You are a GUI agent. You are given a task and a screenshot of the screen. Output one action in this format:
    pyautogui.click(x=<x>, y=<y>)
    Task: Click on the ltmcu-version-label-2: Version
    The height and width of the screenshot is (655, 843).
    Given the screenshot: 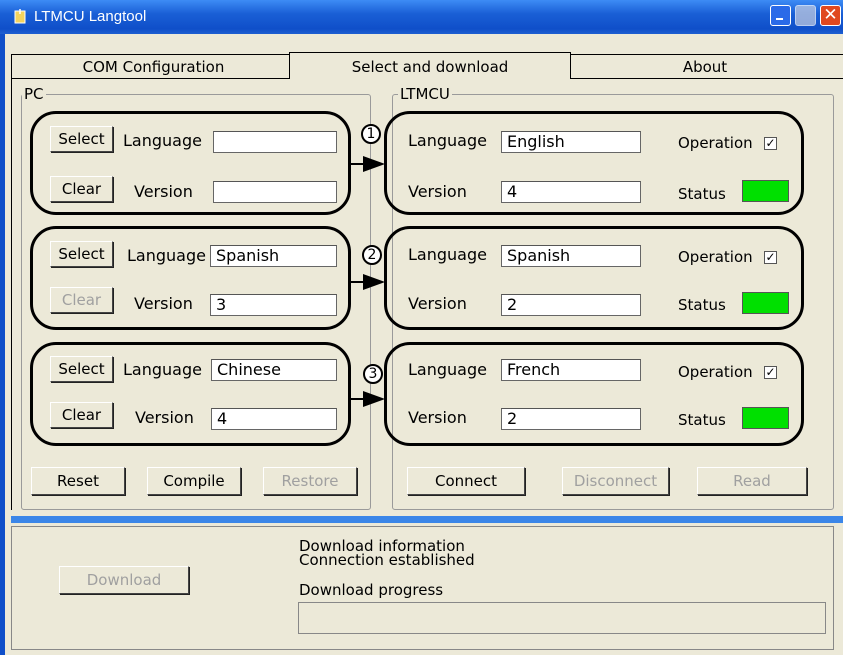 What is the action you would take?
    pyautogui.click(x=437, y=303)
    